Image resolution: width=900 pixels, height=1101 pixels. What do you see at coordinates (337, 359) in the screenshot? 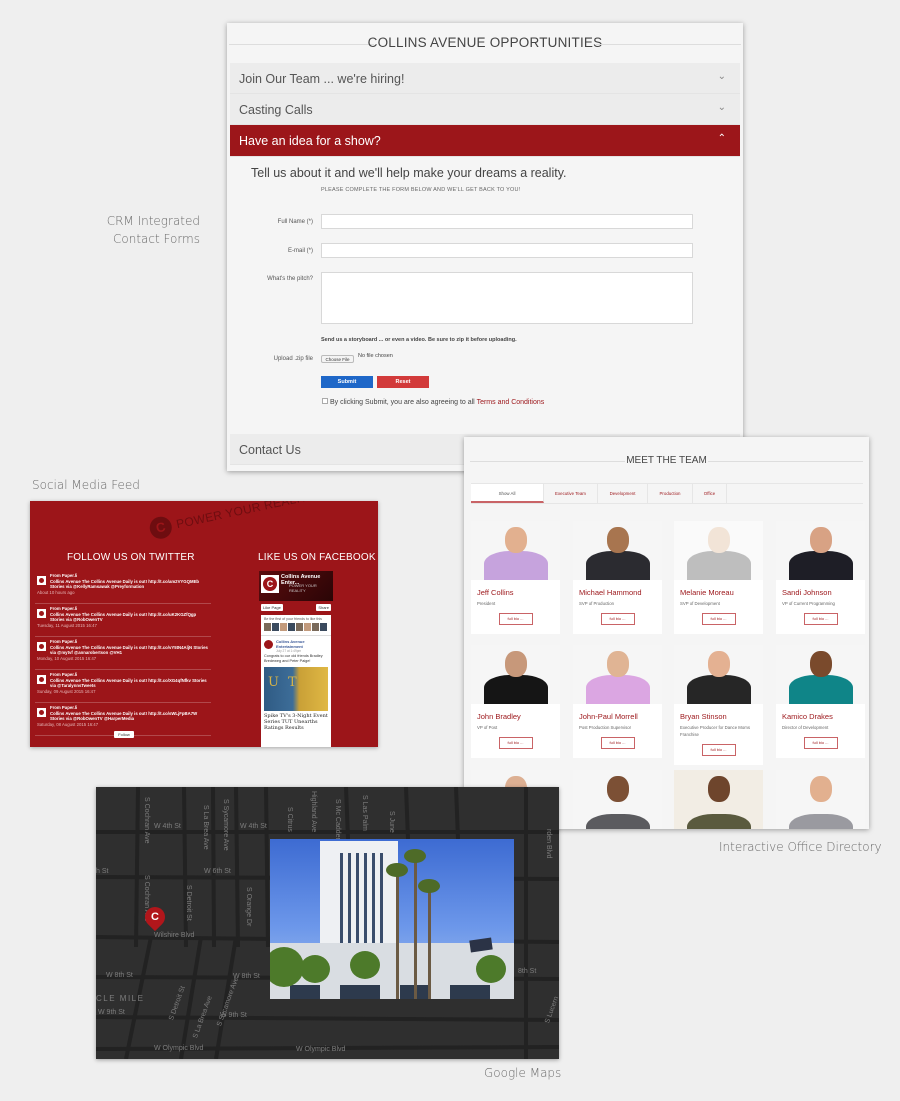
I see `choose-file-button: Choose File` at bounding box center [337, 359].